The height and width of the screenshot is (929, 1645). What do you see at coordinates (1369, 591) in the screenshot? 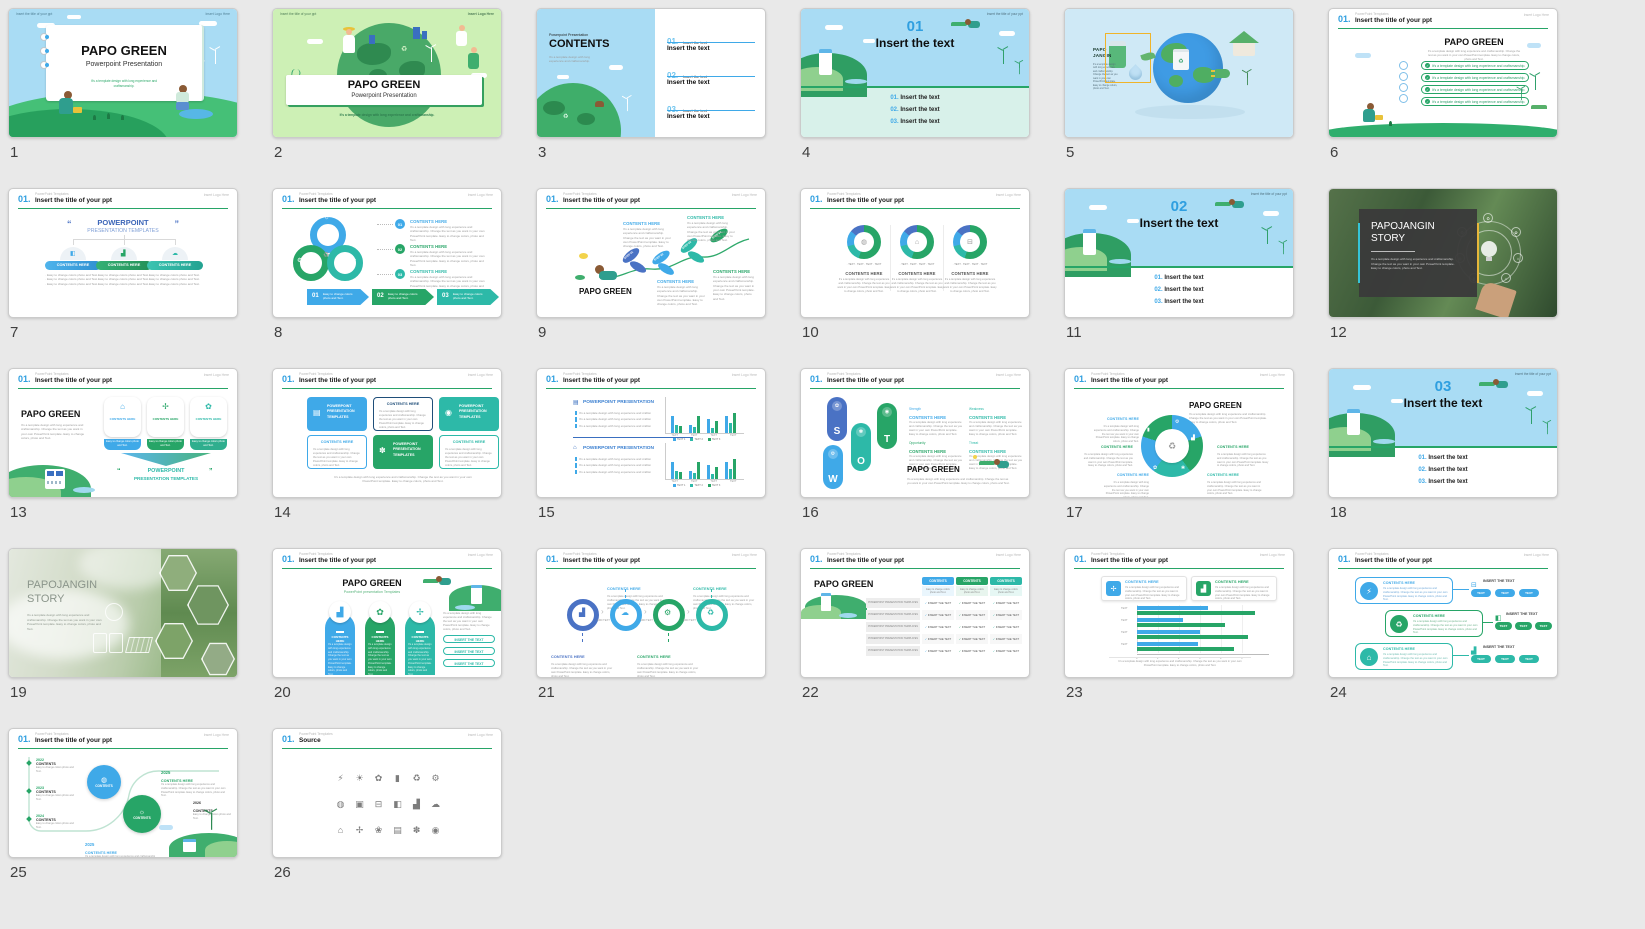
I see `plug-icon: ⚡` at bounding box center [1369, 591].